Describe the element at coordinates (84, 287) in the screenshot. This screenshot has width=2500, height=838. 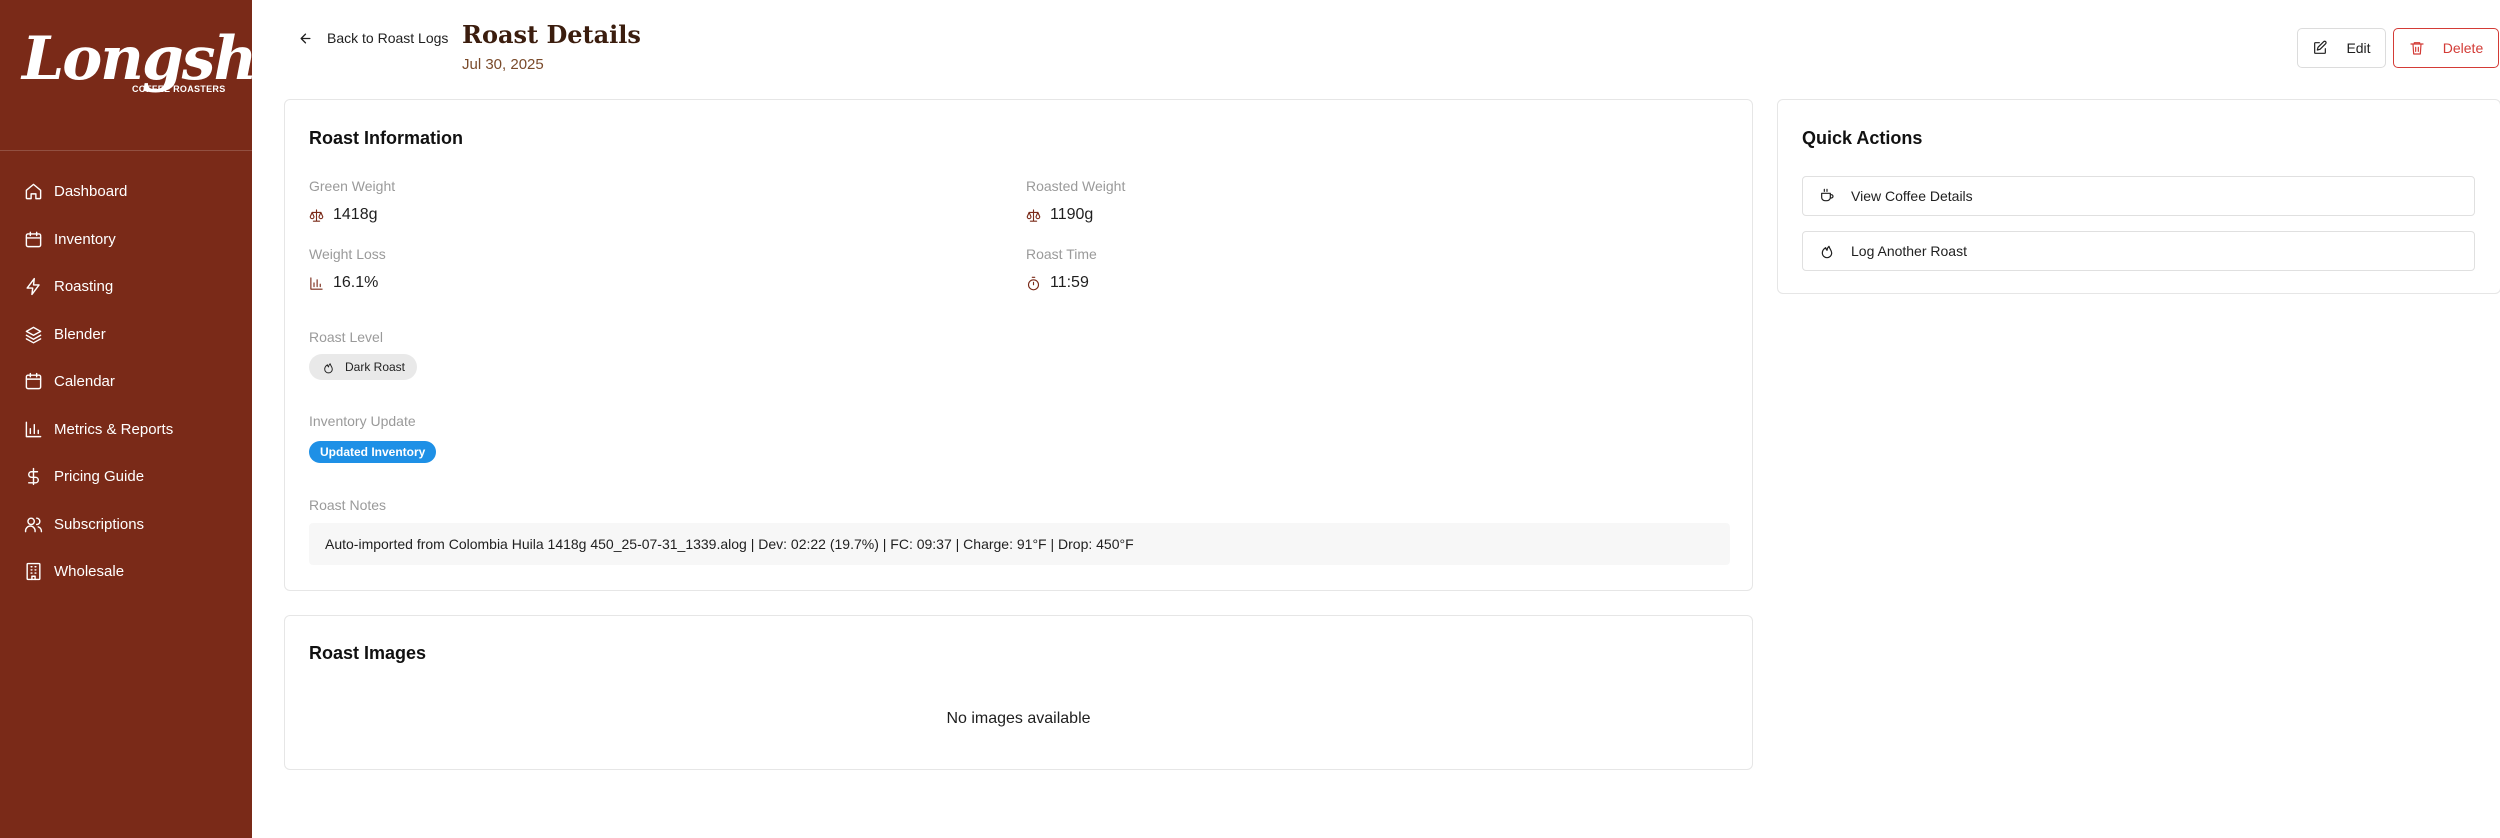
I see `sidebar-item-label: Roasting` at that location.